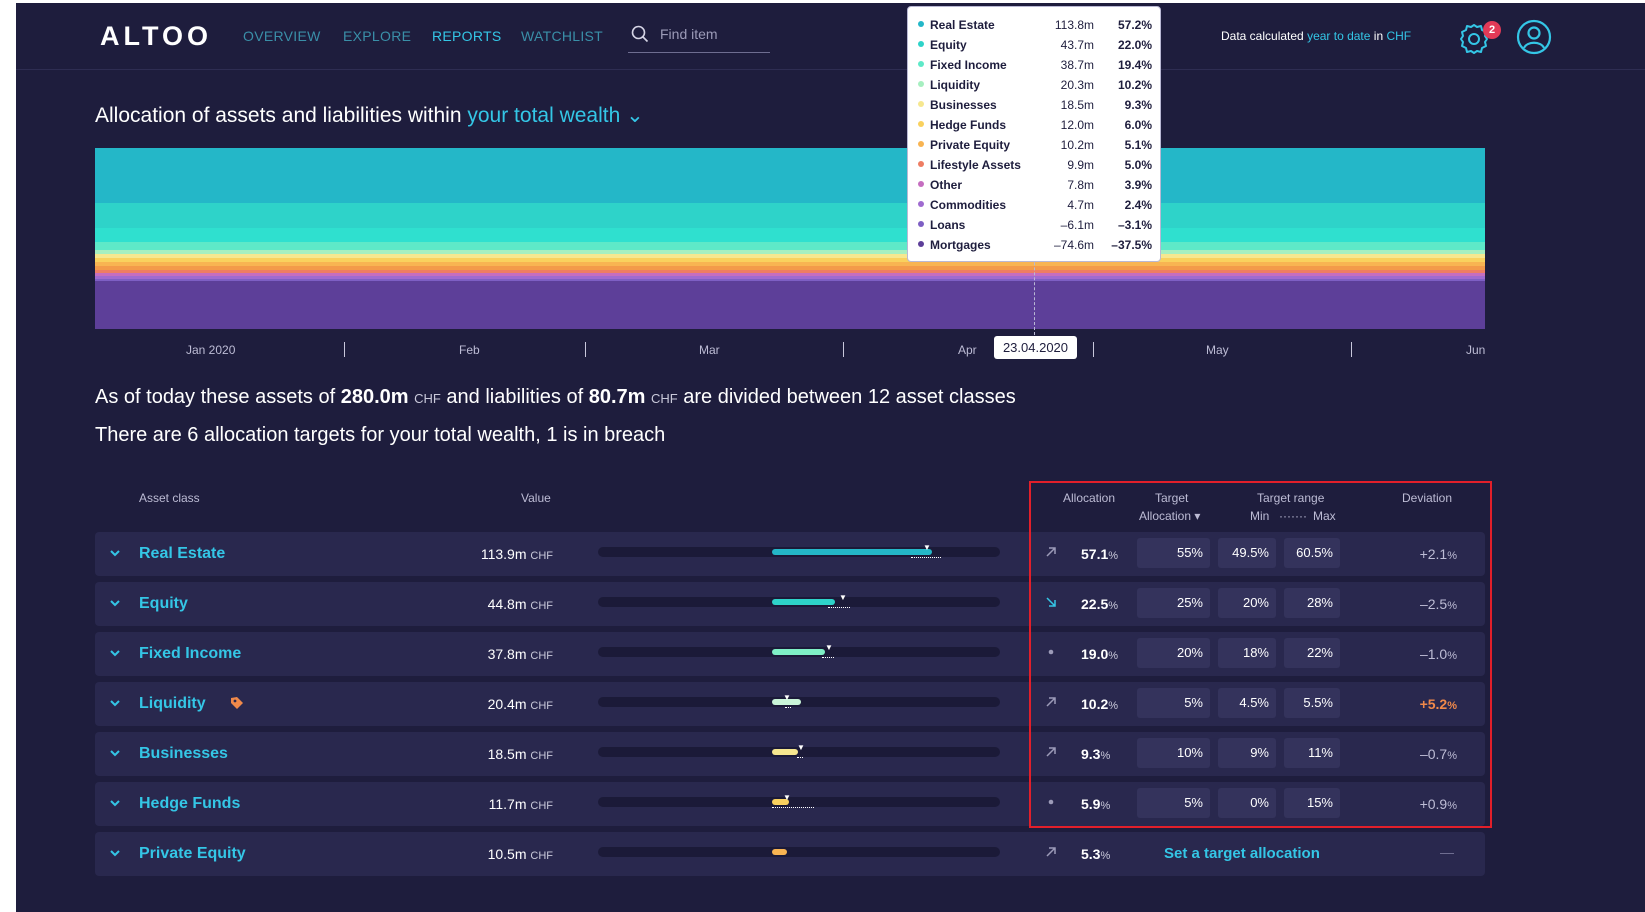 This screenshot has width=1645, height=912. Describe the element at coordinates (1035, 347) in the screenshot. I see `selected-date-chip: 23.04.2020` at that location.